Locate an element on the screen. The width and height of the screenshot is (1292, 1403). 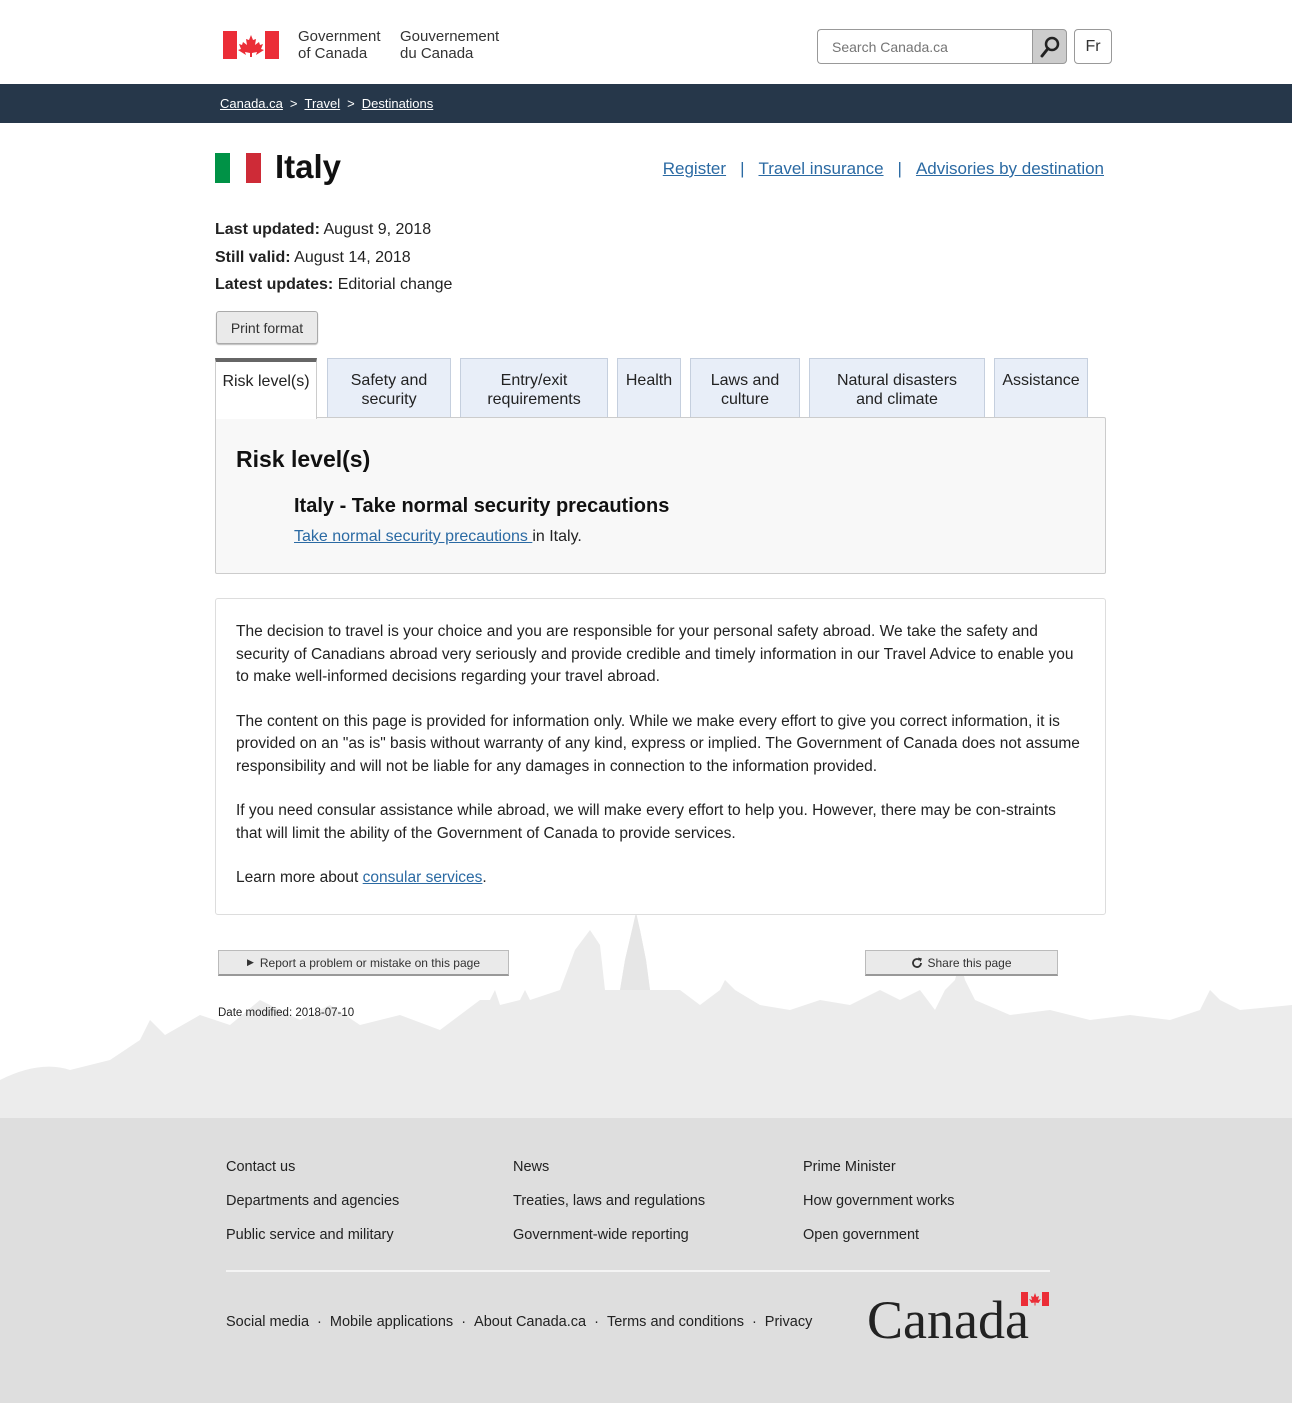
meta-value: August 9, 2018 is located at coordinates (377, 229).